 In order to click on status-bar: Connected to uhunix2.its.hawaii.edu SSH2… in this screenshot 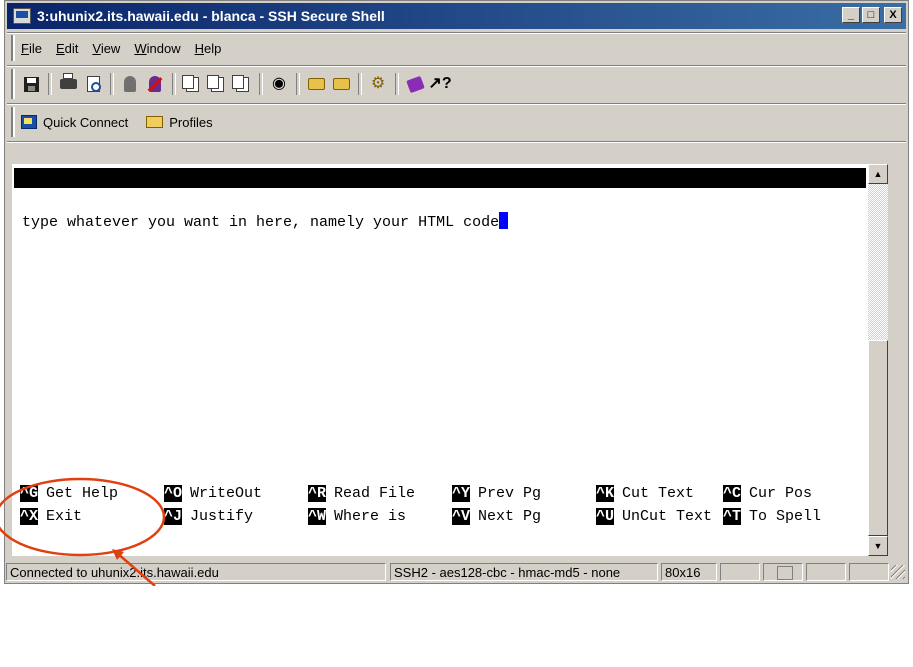, I will do `click(455, 572)`.